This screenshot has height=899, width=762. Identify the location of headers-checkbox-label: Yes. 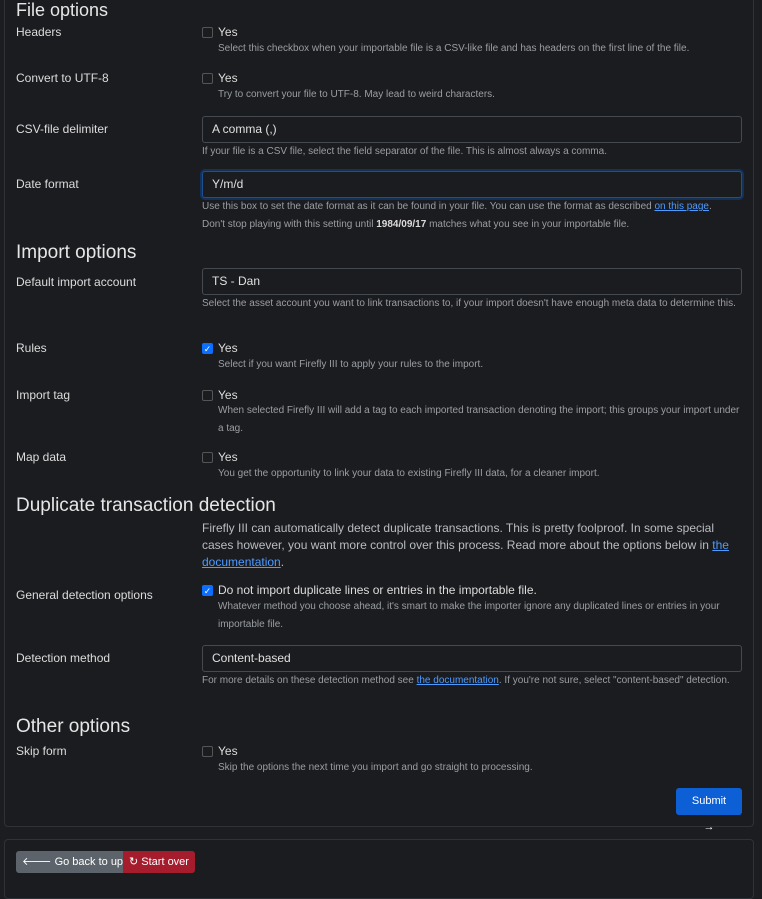
(228, 32).